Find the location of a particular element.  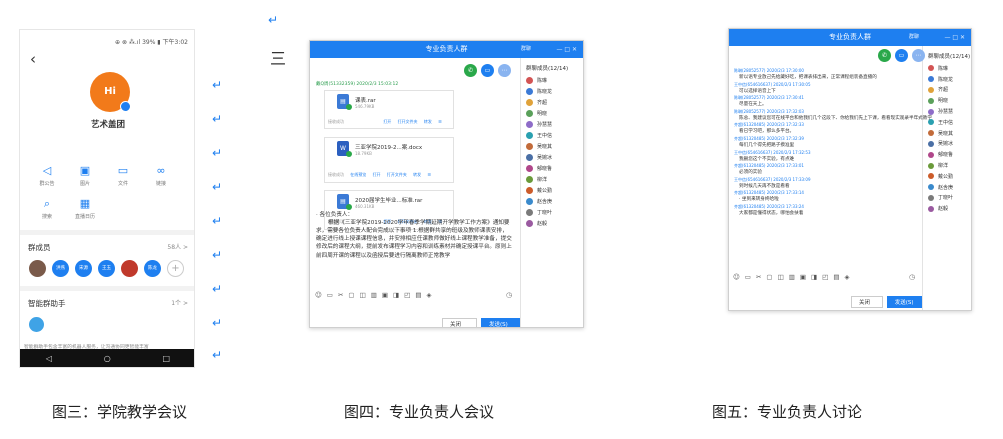

tool-links: ∞ 链接 is located at coordinates (161, 175).